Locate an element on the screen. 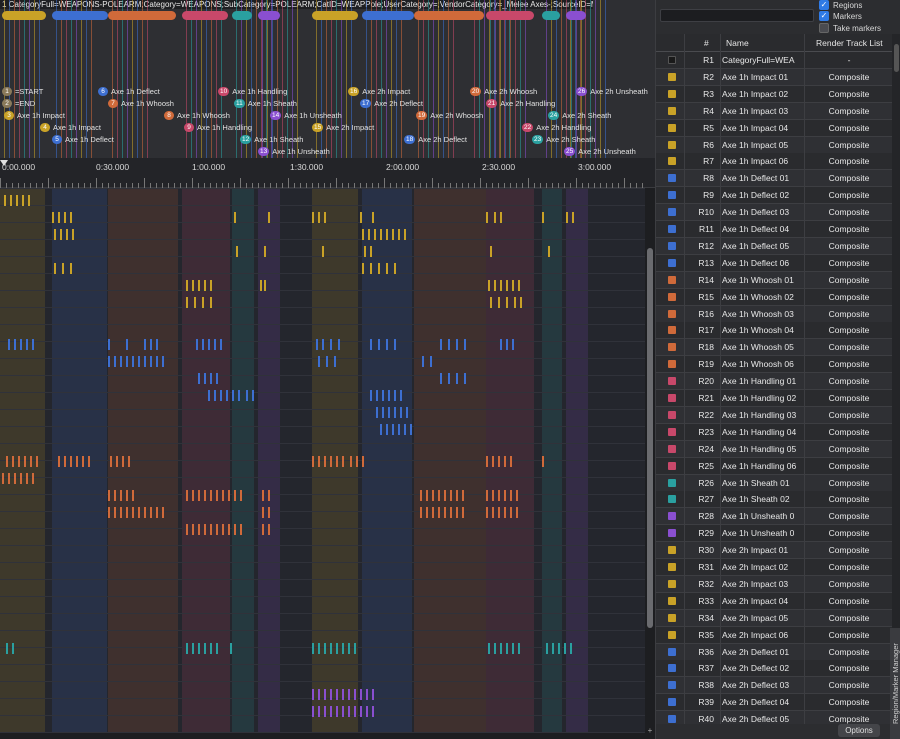  region-name: Axe 2h Impact 01 is located at coordinates (763, 550).